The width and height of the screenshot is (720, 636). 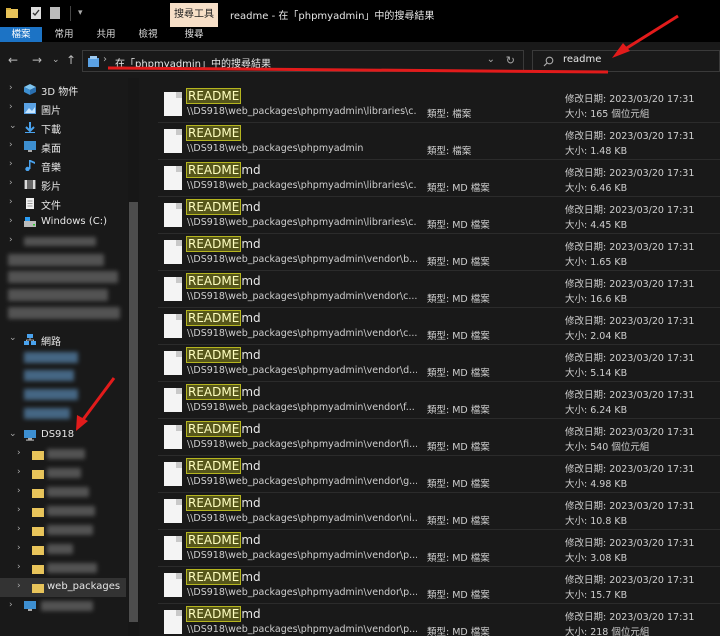 What do you see at coordinates (98, 399) in the screenshot?
I see `annotation-arrow-ds918` at bounding box center [98, 399].